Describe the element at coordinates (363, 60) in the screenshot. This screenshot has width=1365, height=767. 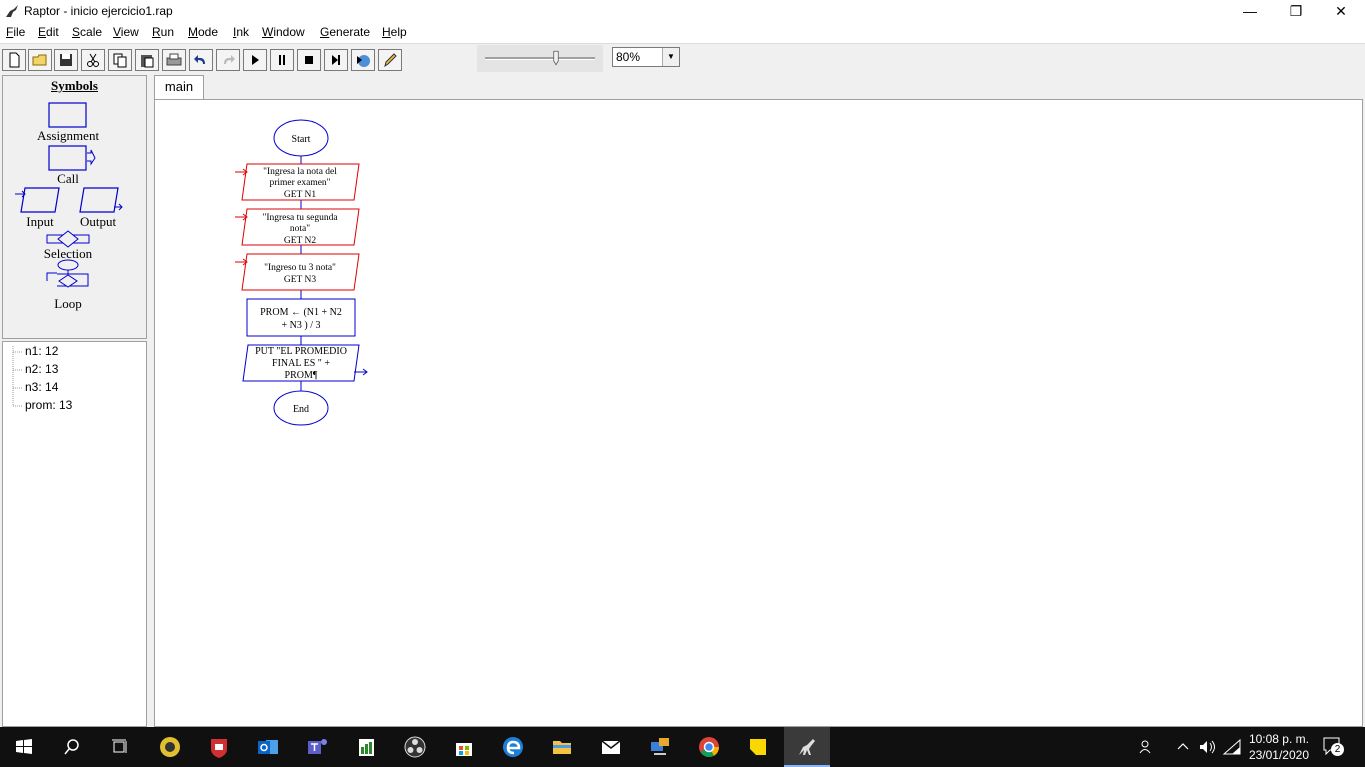
I see `reset-button` at that location.